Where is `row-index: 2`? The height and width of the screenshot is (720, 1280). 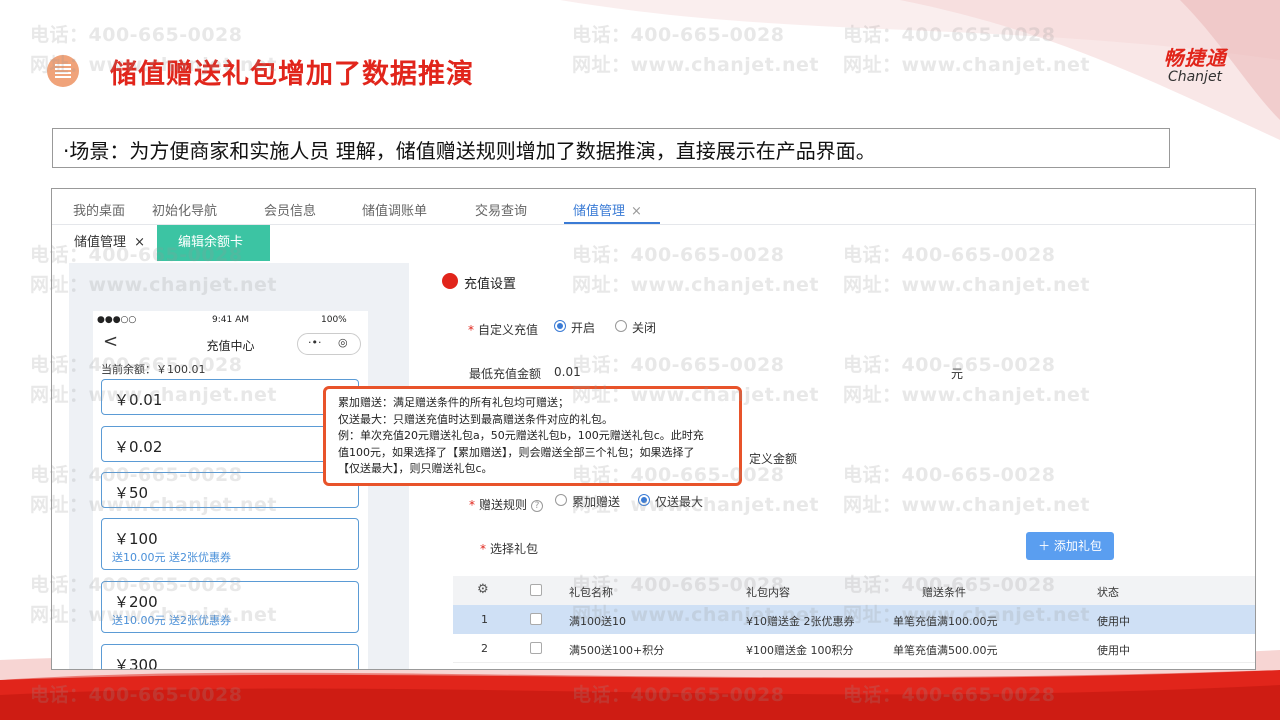
row-index: 2 is located at coordinates (484, 648).